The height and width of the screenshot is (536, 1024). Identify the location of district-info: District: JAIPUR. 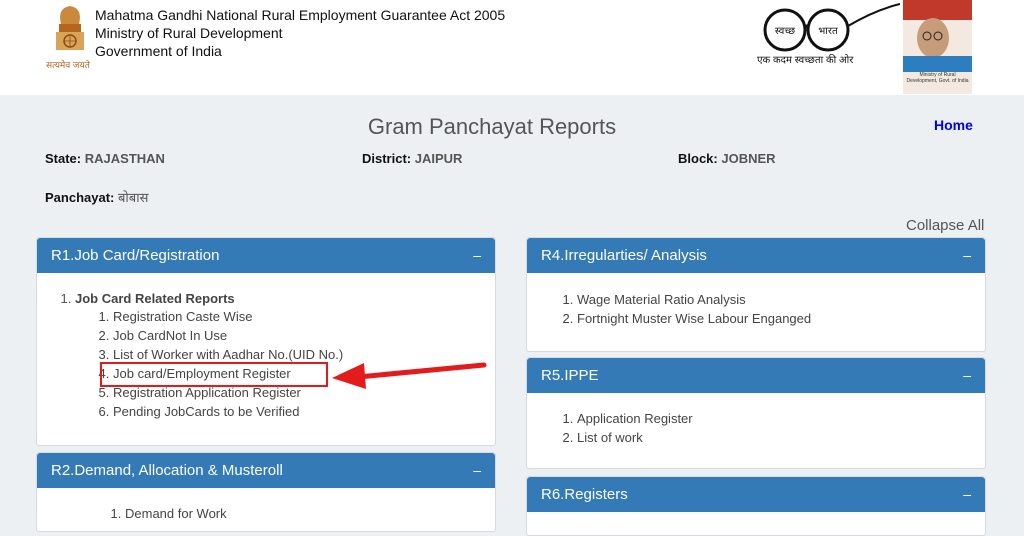
(412, 158).